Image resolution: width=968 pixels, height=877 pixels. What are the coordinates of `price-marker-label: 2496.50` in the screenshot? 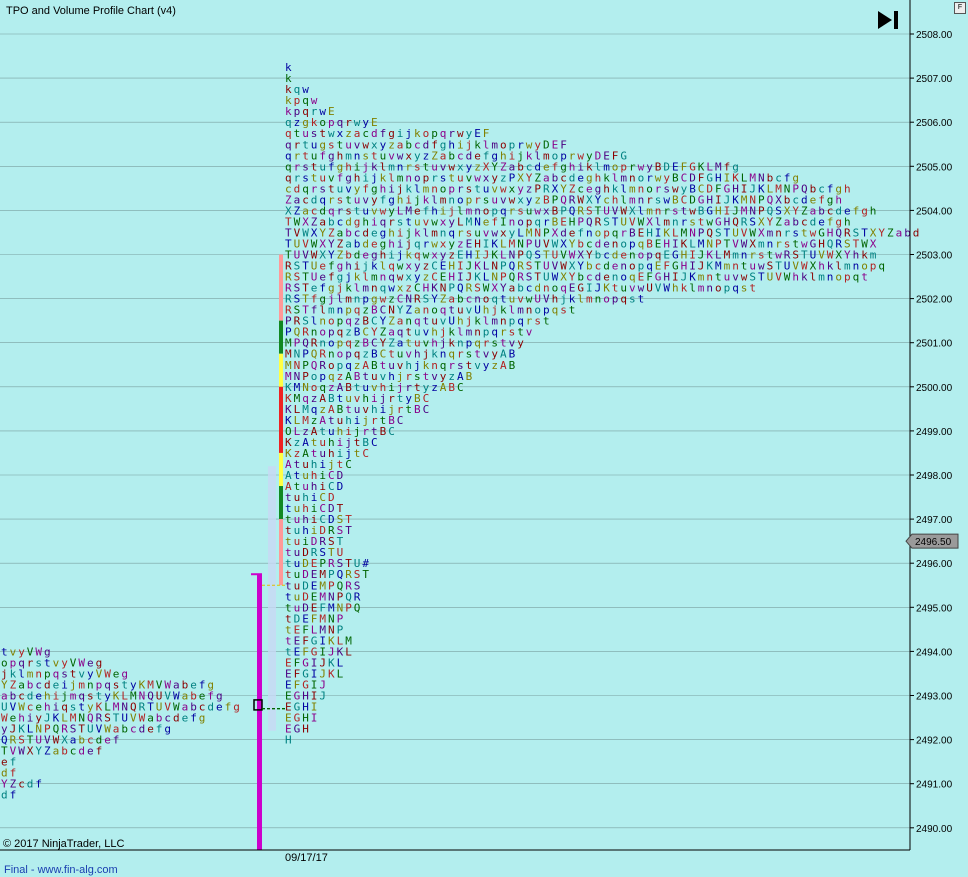 It's located at (933, 542).